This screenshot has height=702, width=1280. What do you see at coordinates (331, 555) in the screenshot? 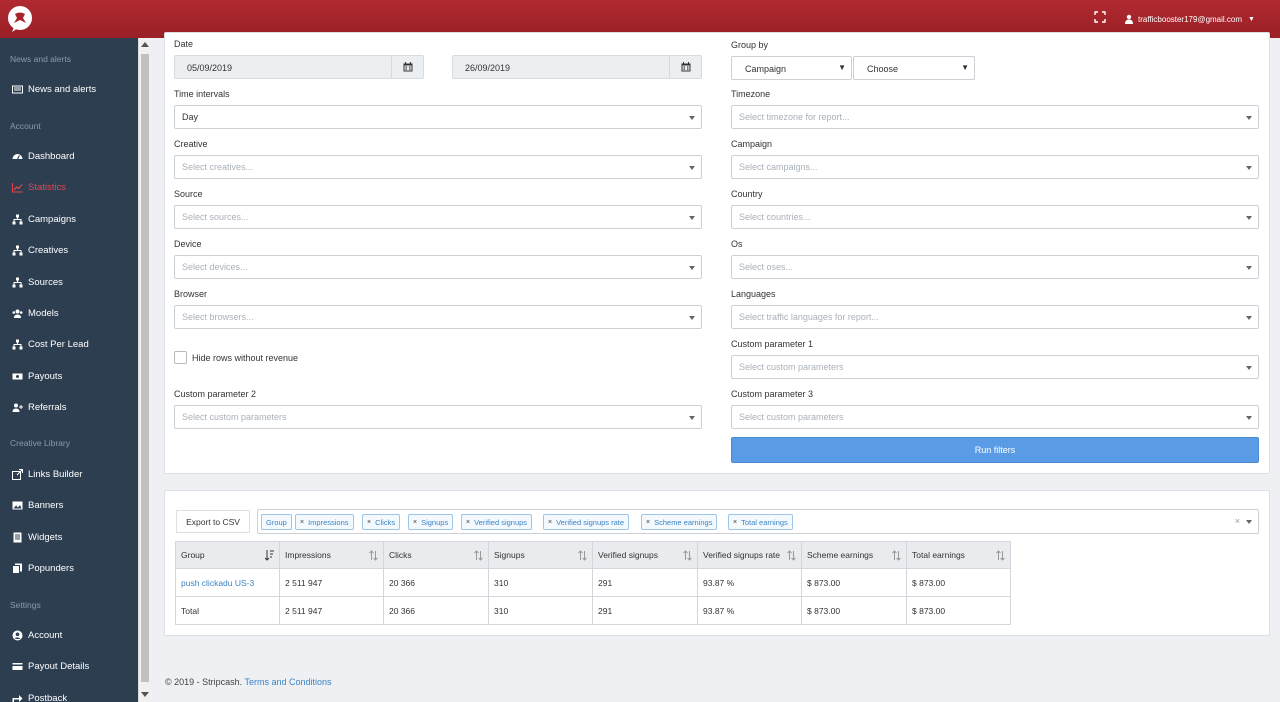
I see `column-header-impressions: Impressions` at bounding box center [331, 555].